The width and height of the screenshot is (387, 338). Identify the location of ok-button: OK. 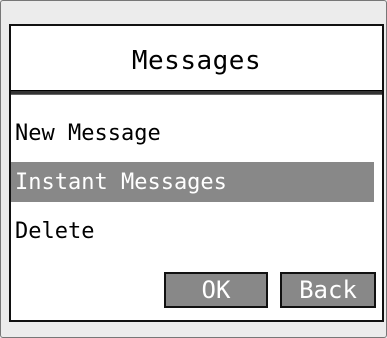
(216, 290).